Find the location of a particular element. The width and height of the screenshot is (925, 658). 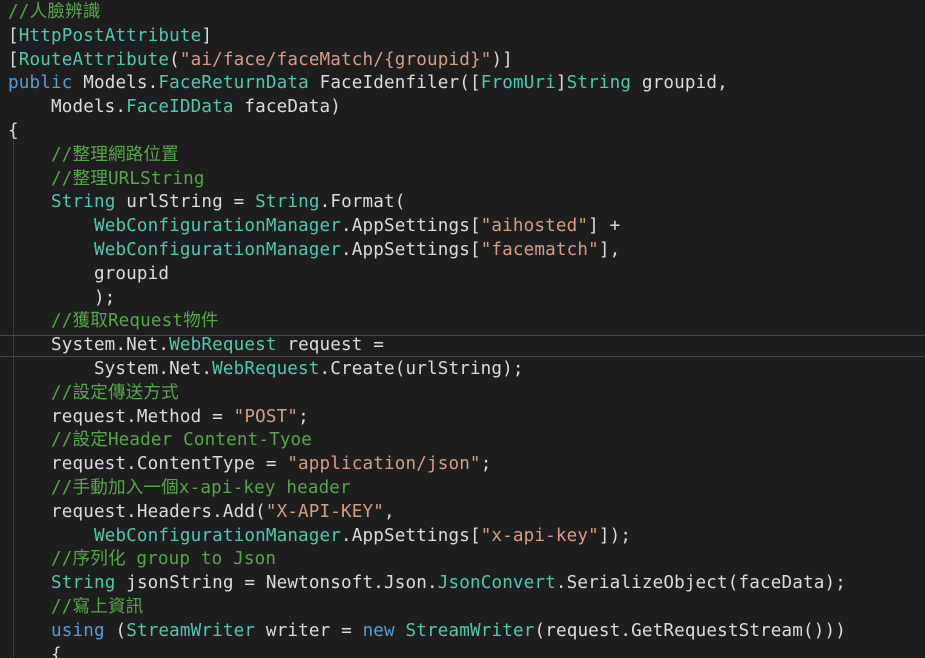

code-token: ] + is located at coordinates (604, 226).